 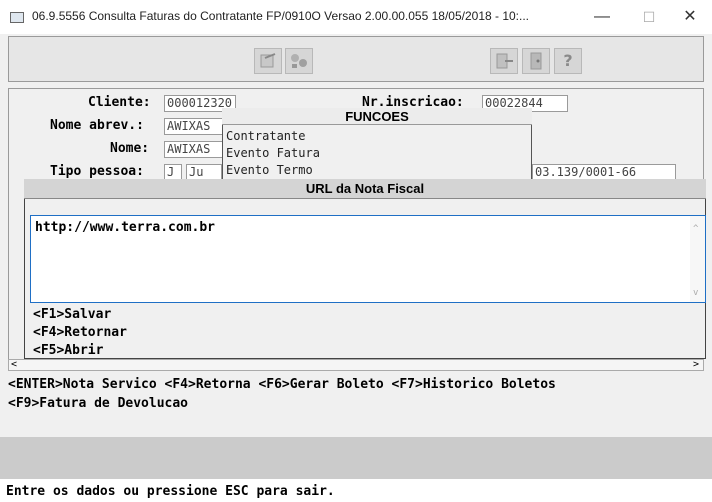 What do you see at coordinates (119, 102) in the screenshot?
I see `cliente-label: Cliente:` at bounding box center [119, 102].